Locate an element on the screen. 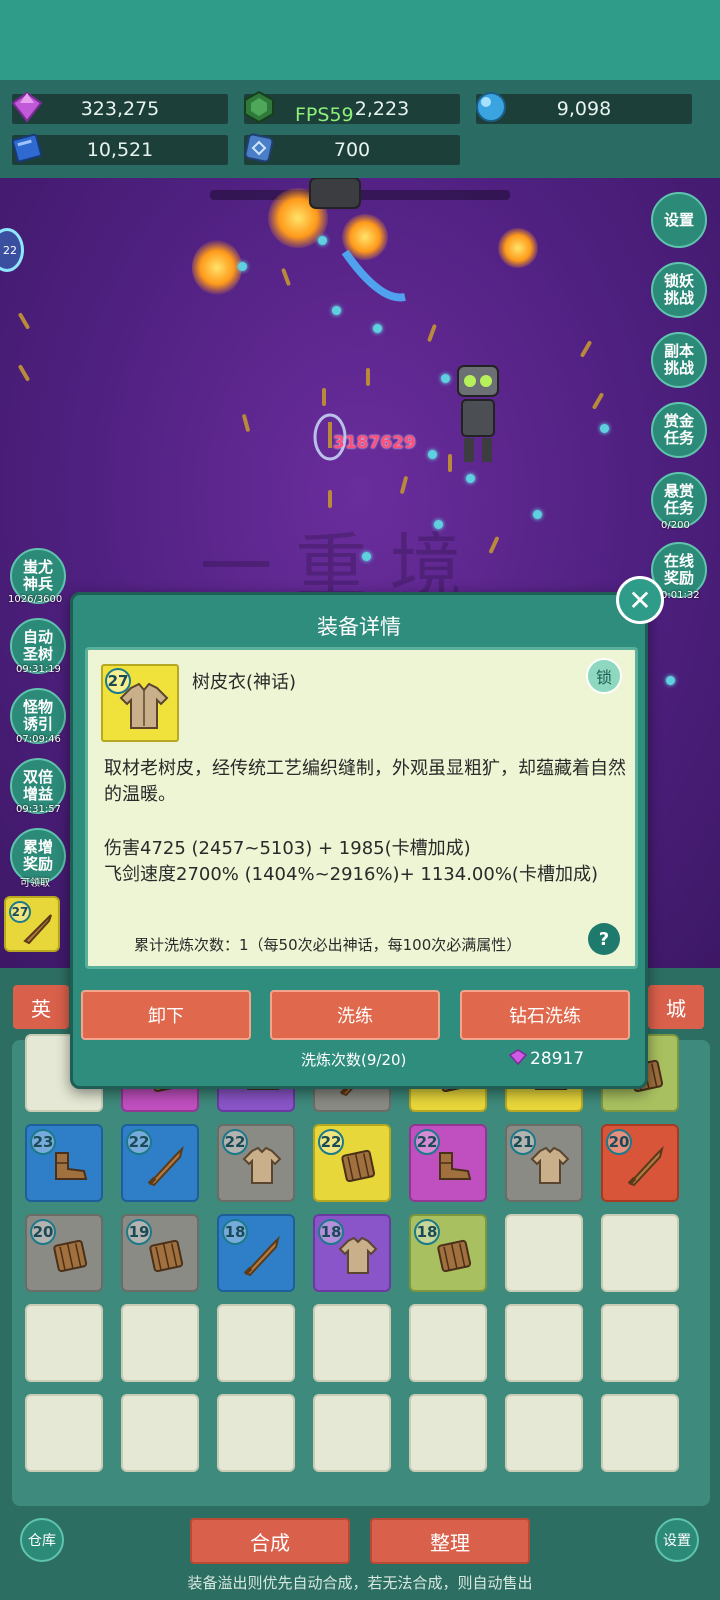  side-button-label: 怪物 诱引 is located at coordinates (37, 715).